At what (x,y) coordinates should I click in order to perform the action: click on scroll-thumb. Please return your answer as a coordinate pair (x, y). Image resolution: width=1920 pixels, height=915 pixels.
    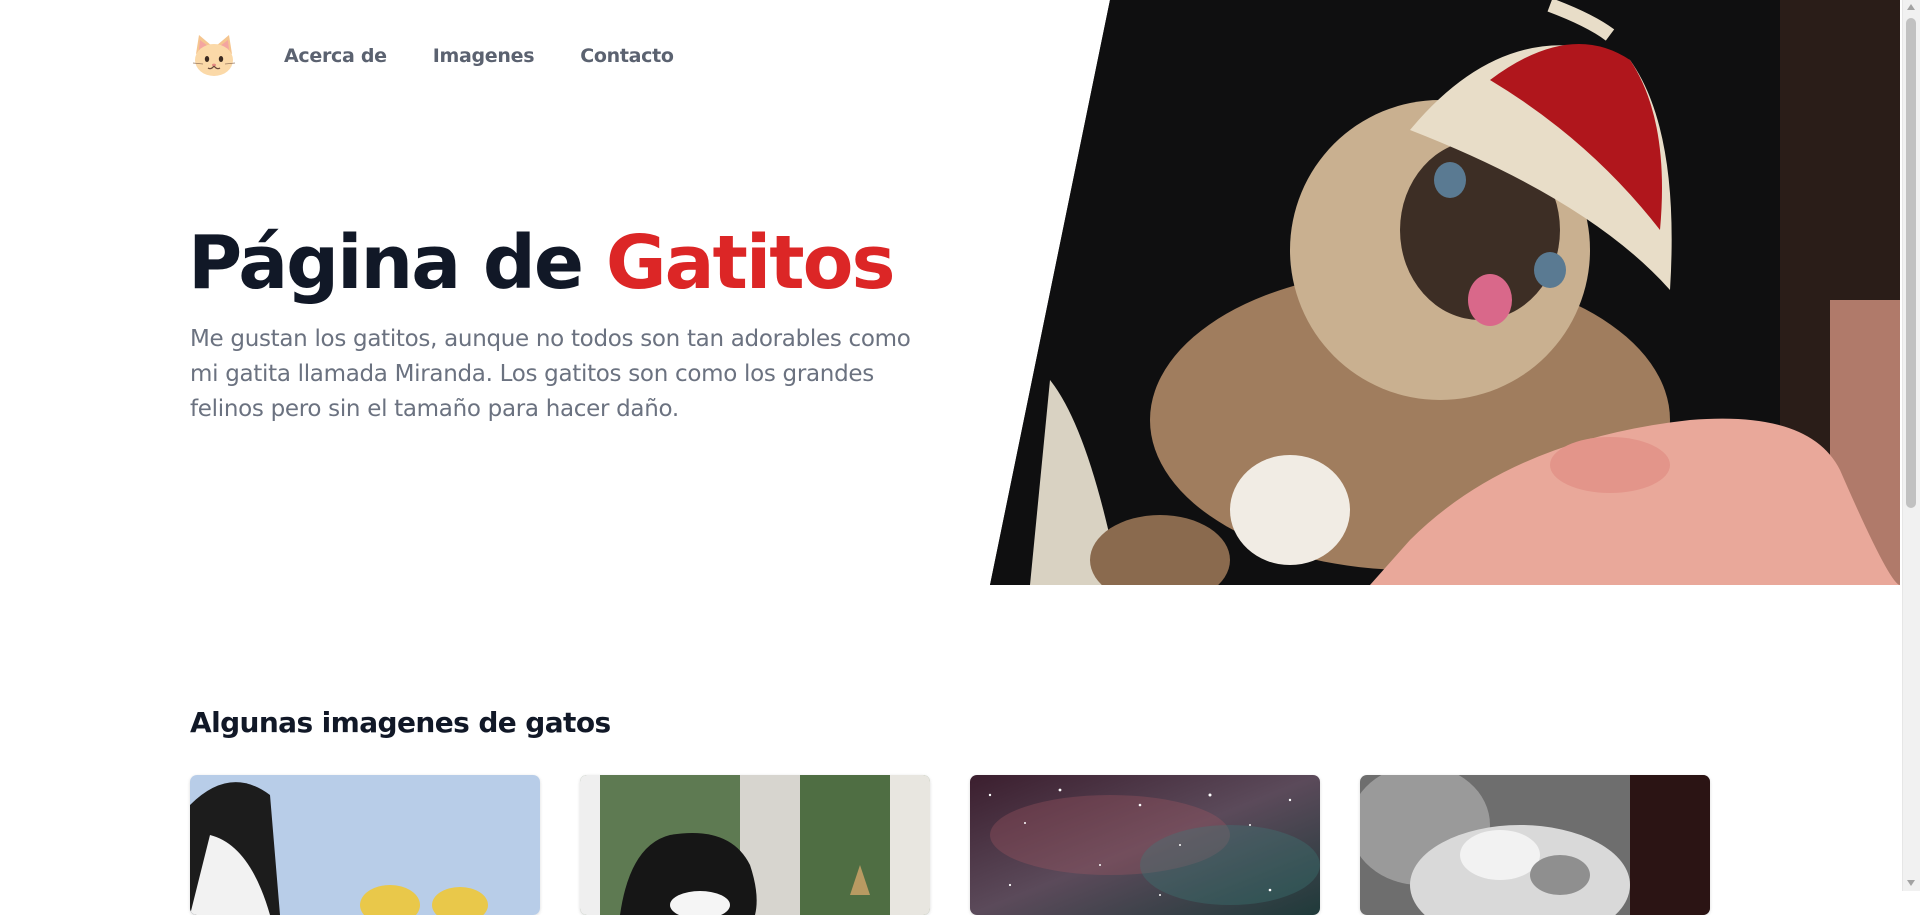
    Looking at the image, I should click on (1911, 263).